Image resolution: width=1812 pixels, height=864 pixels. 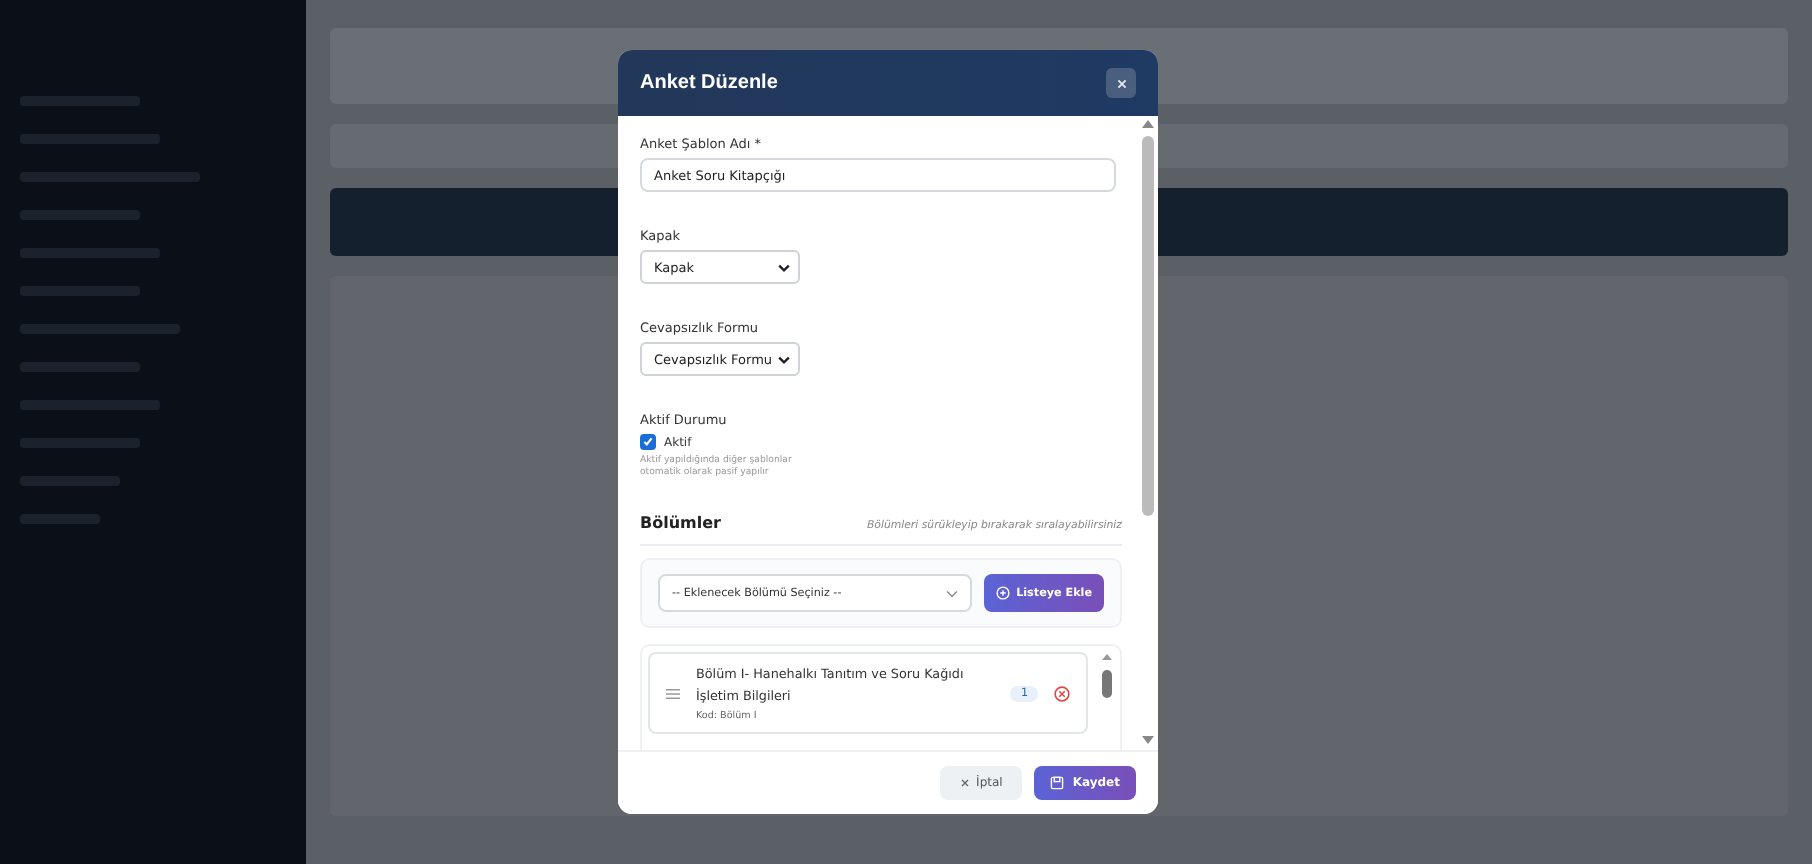 I want to click on remove-button, so click(x=1062, y=693).